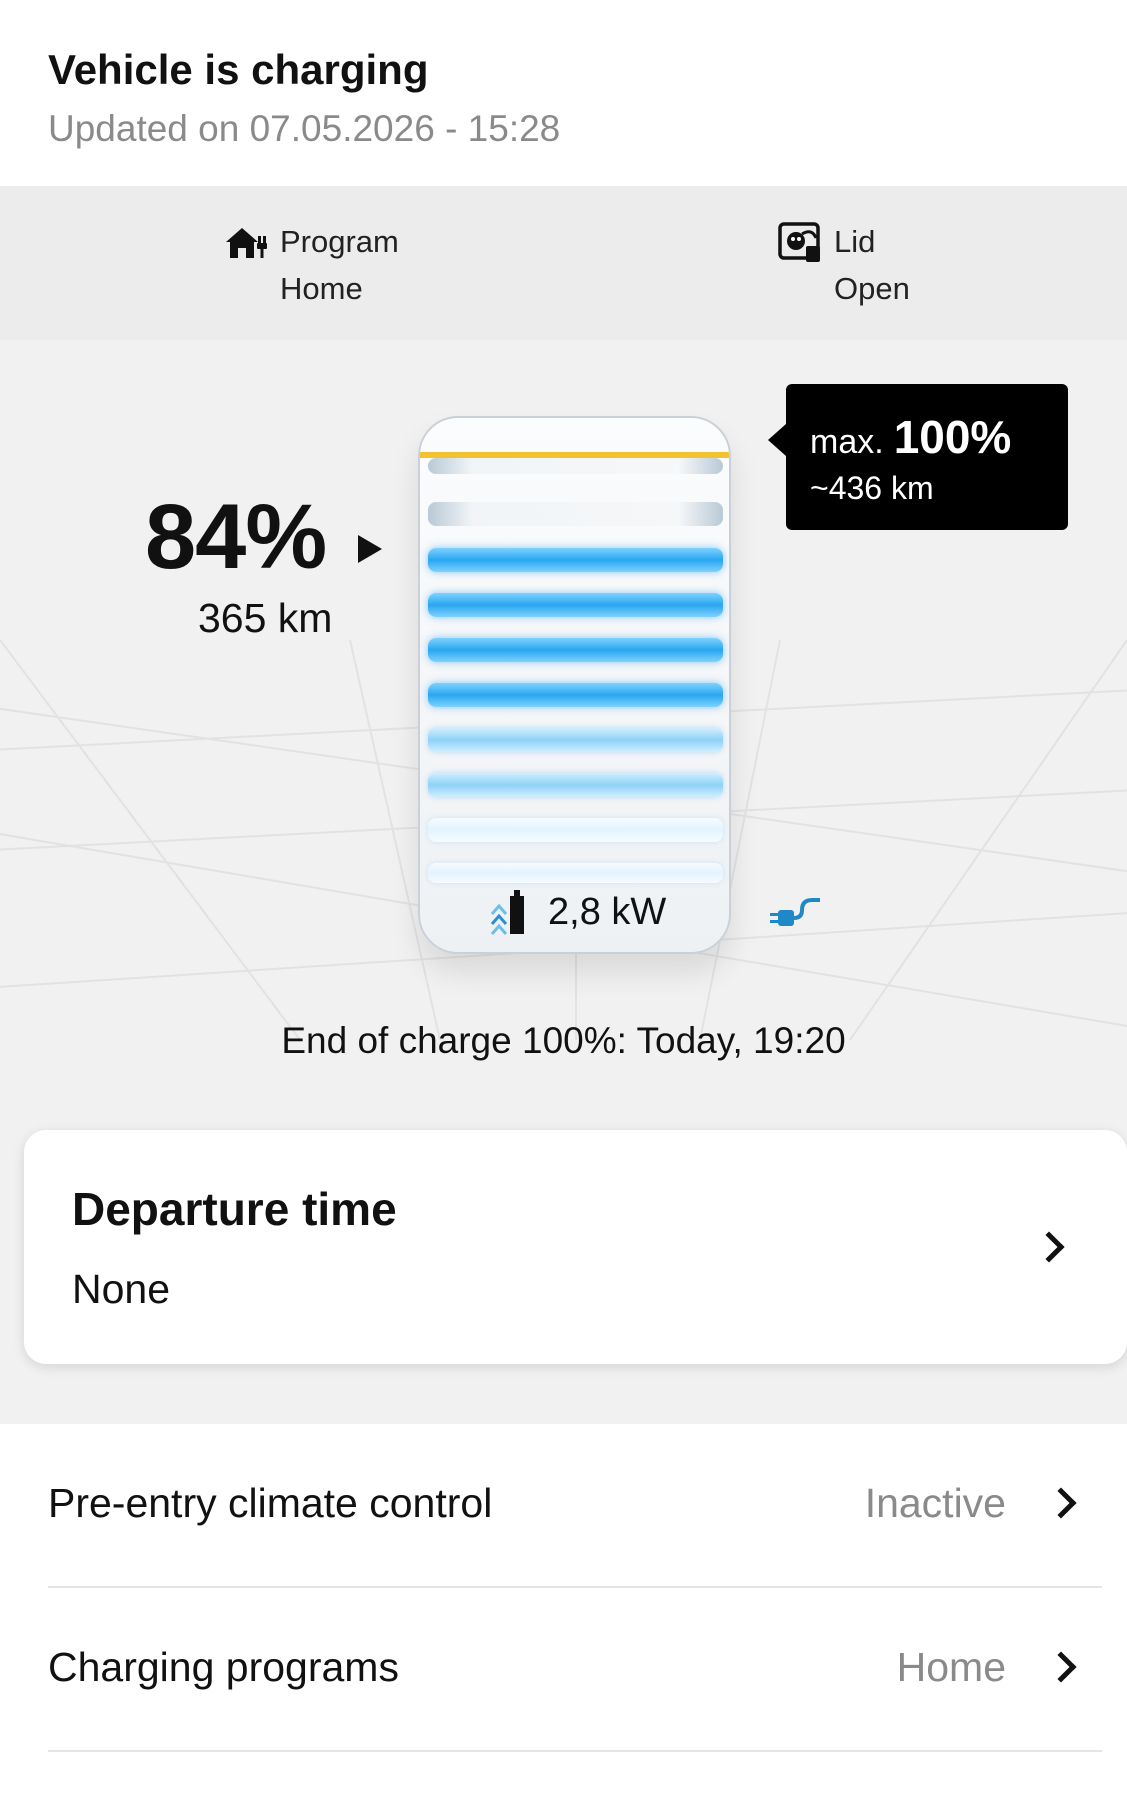 This screenshot has height=1800, width=1127. I want to click on end-of-charge: End of charge 100%: Today, 19:20, so click(563, 1040).